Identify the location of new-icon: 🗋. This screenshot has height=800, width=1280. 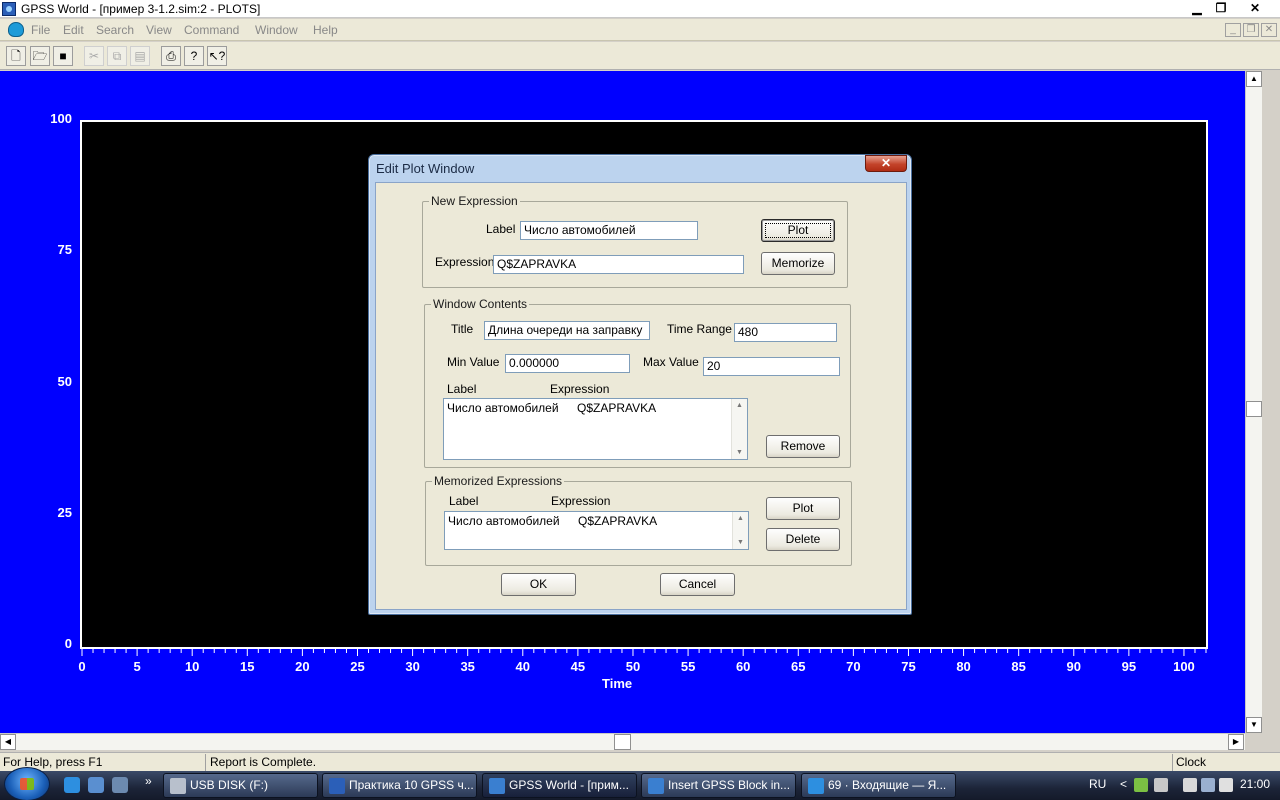
(16, 56).